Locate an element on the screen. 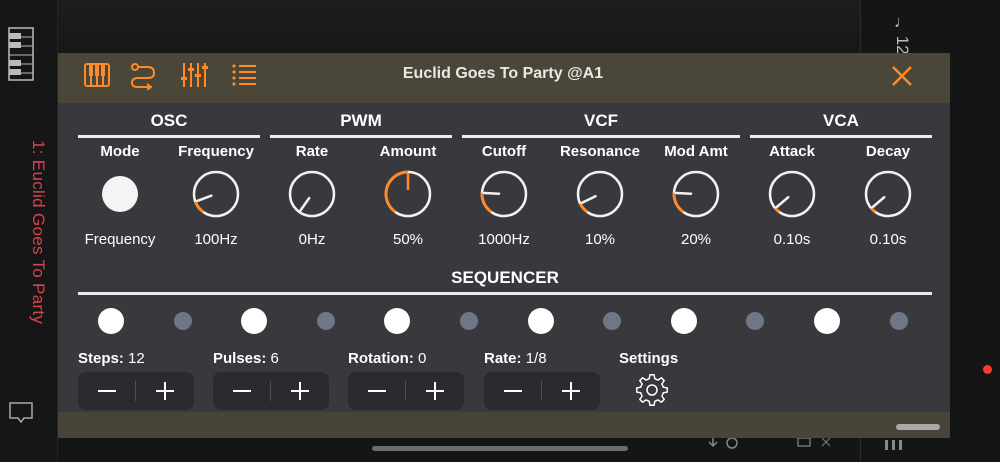 This screenshot has height=462, width=1000. pulses-increment-button is located at coordinates (300, 391).